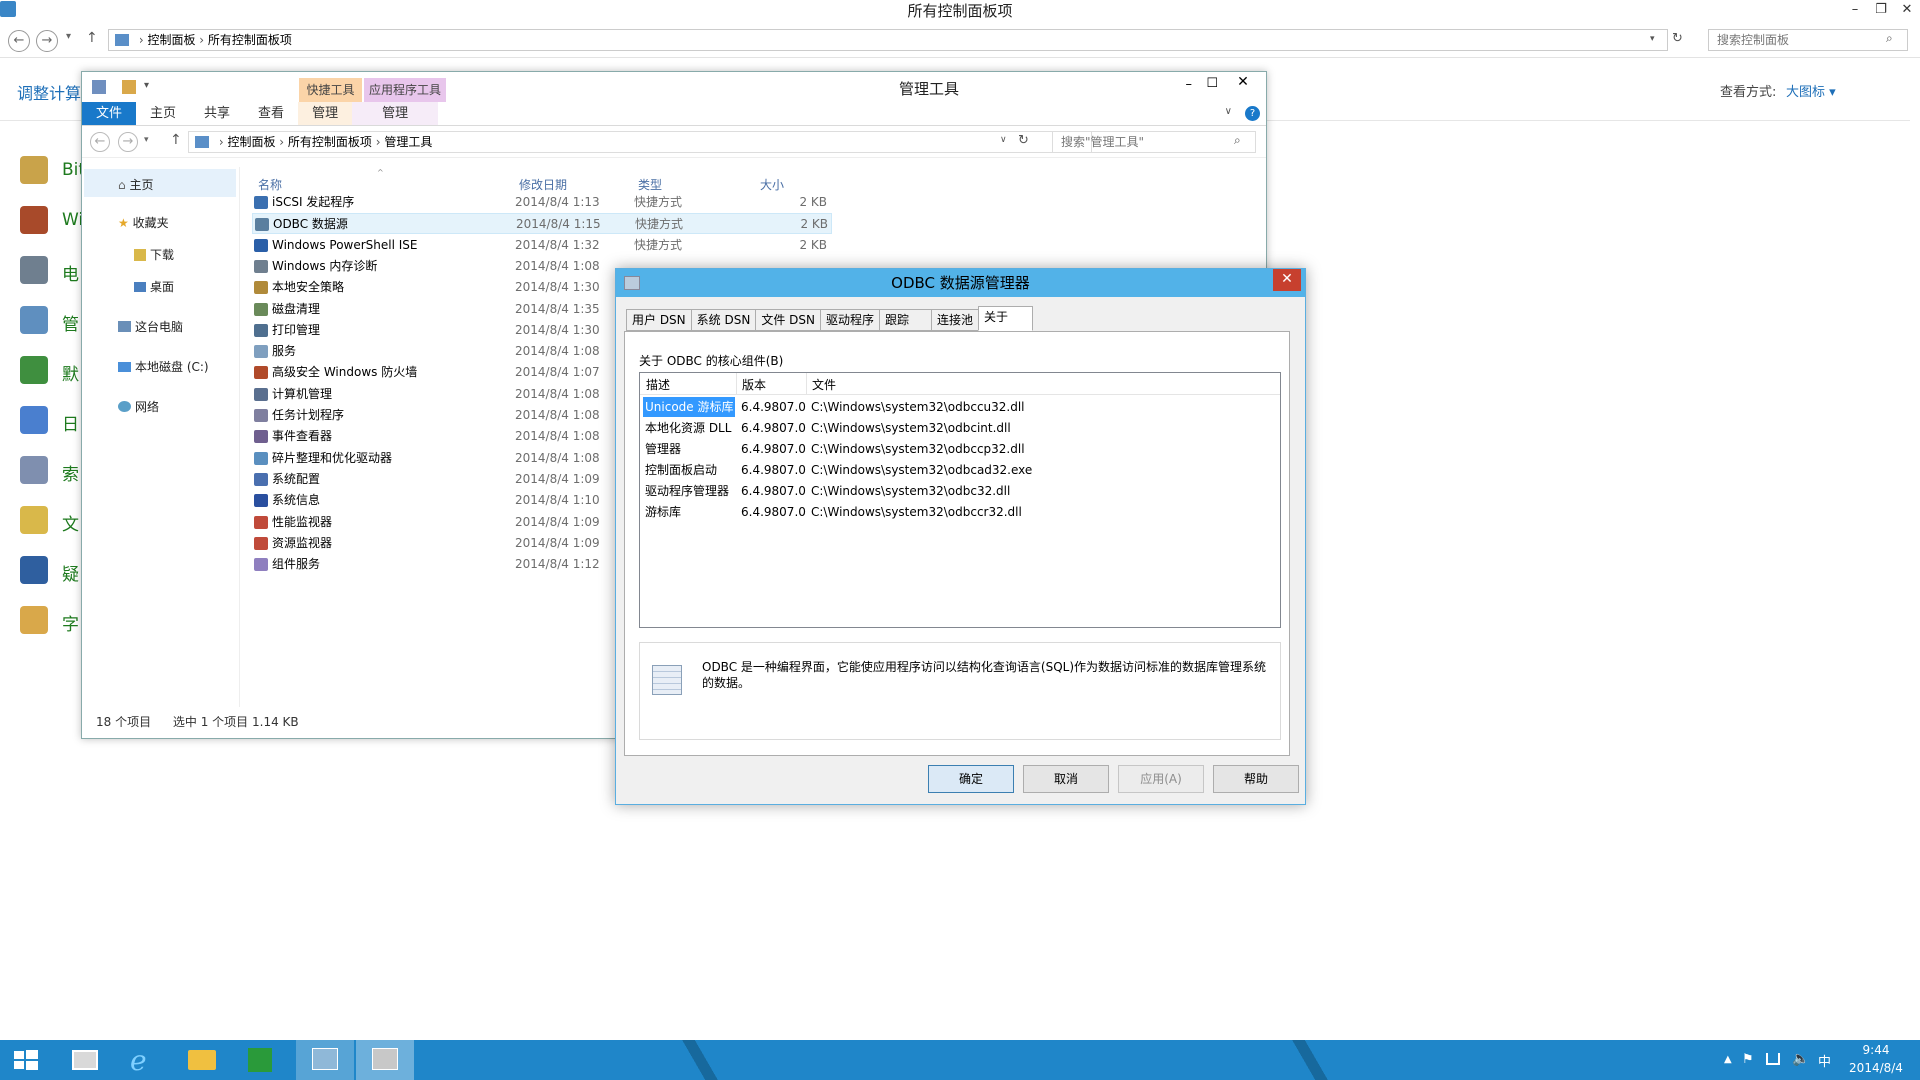 The height and width of the screenshot is (1080, 1920). What do you see at coordinates (955, 320) in the screenshot?
I see `tab-connection-pooling: 连接池` at bounding box center [955, 320].